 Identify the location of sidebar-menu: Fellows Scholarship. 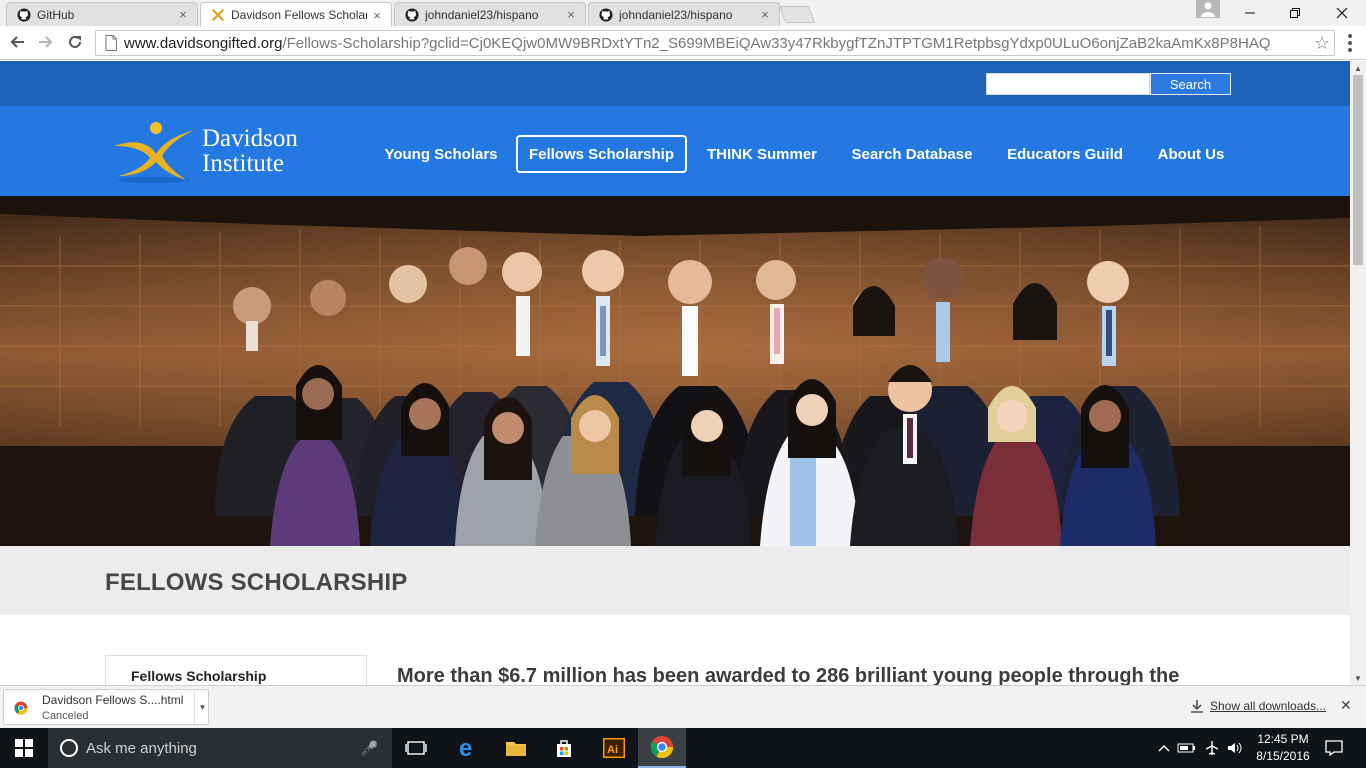
(236, 670).